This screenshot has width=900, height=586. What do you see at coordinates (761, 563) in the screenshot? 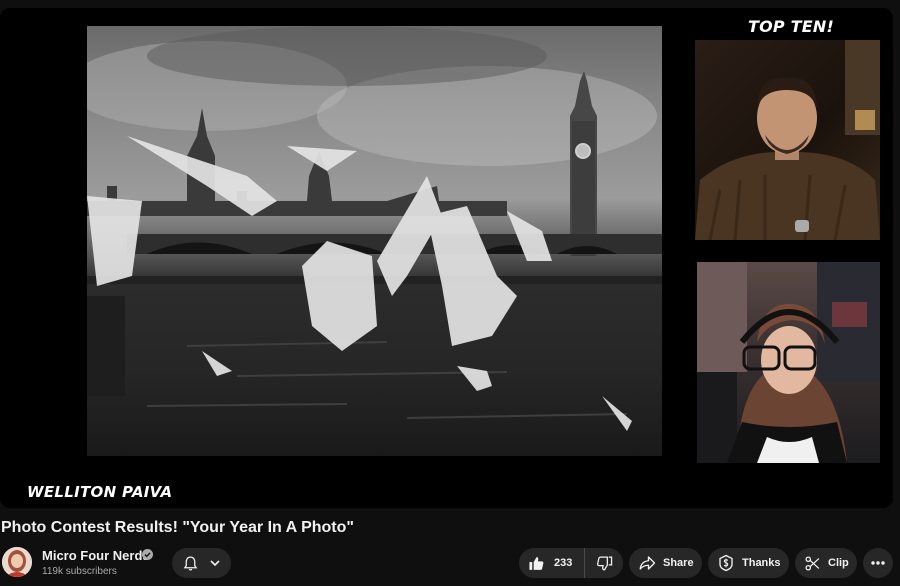
I see `thanks-label: Thanks` at bounding box center [761, 563].